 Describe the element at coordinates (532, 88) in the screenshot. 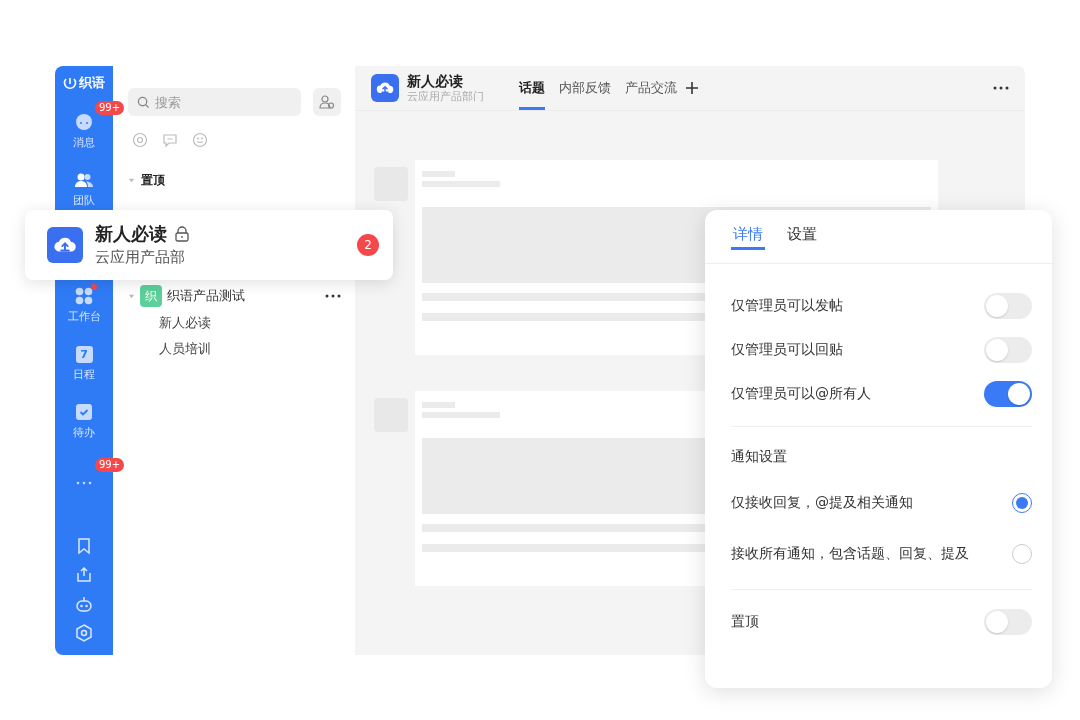

I see `tab: 话题` at that location.